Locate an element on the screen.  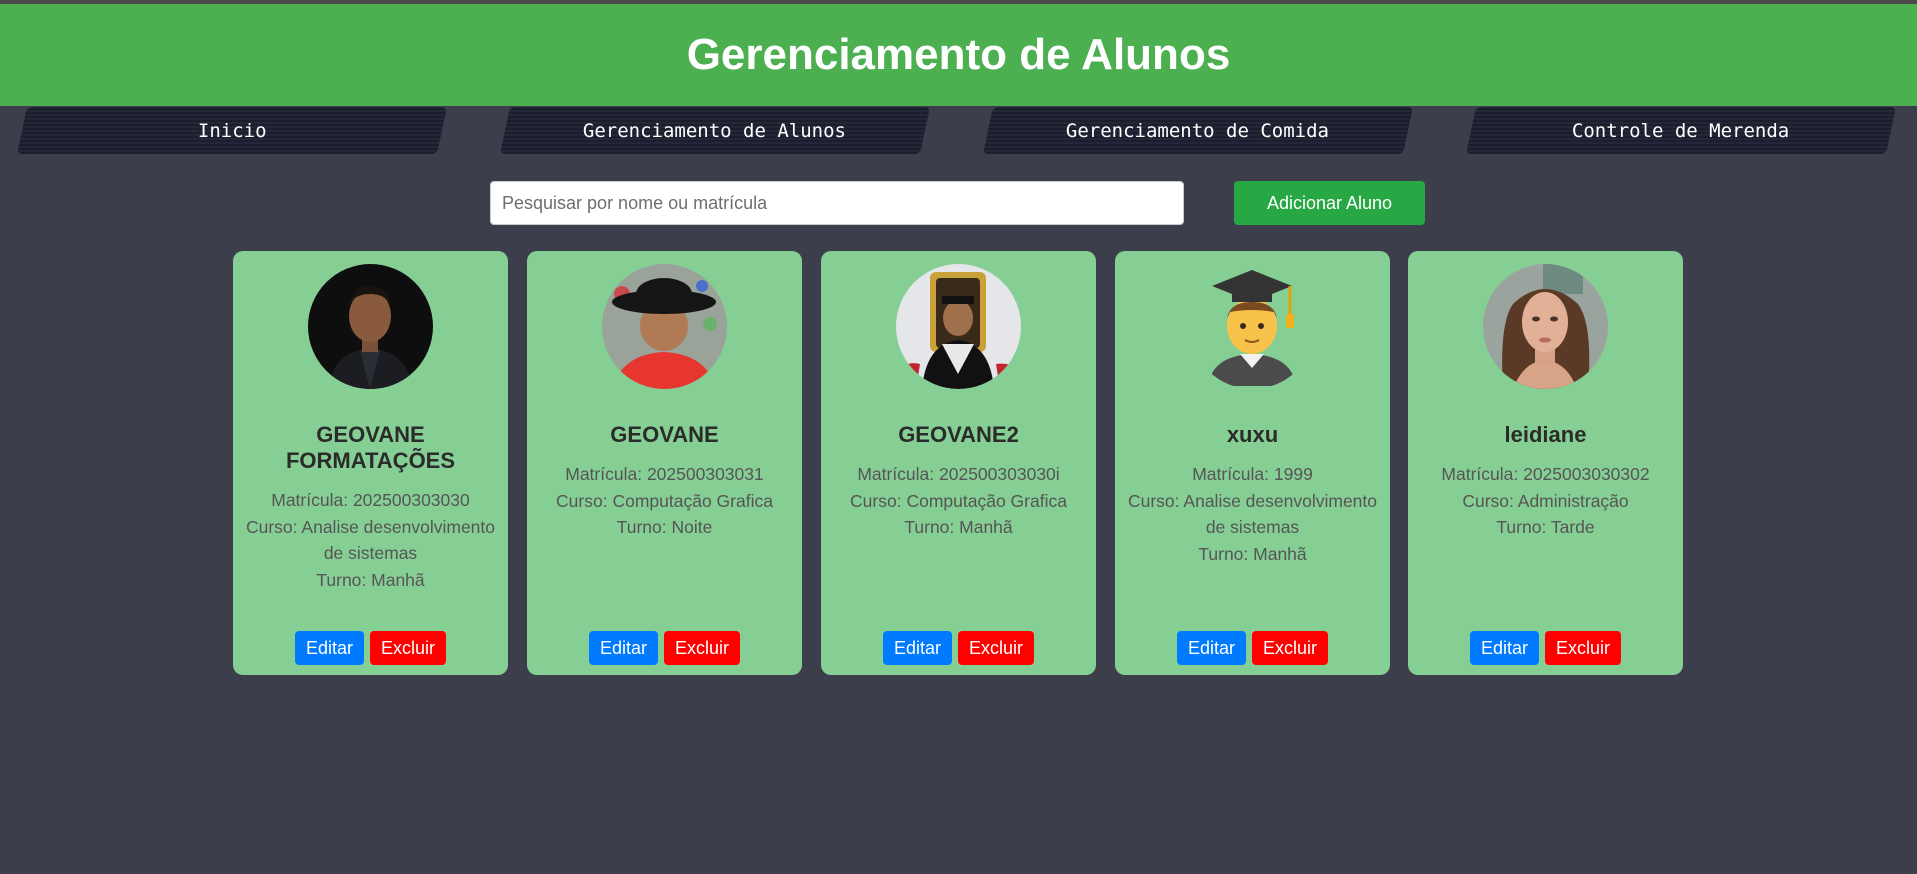
student-name: GEOVANE2 is located at coordinates (958, 434).